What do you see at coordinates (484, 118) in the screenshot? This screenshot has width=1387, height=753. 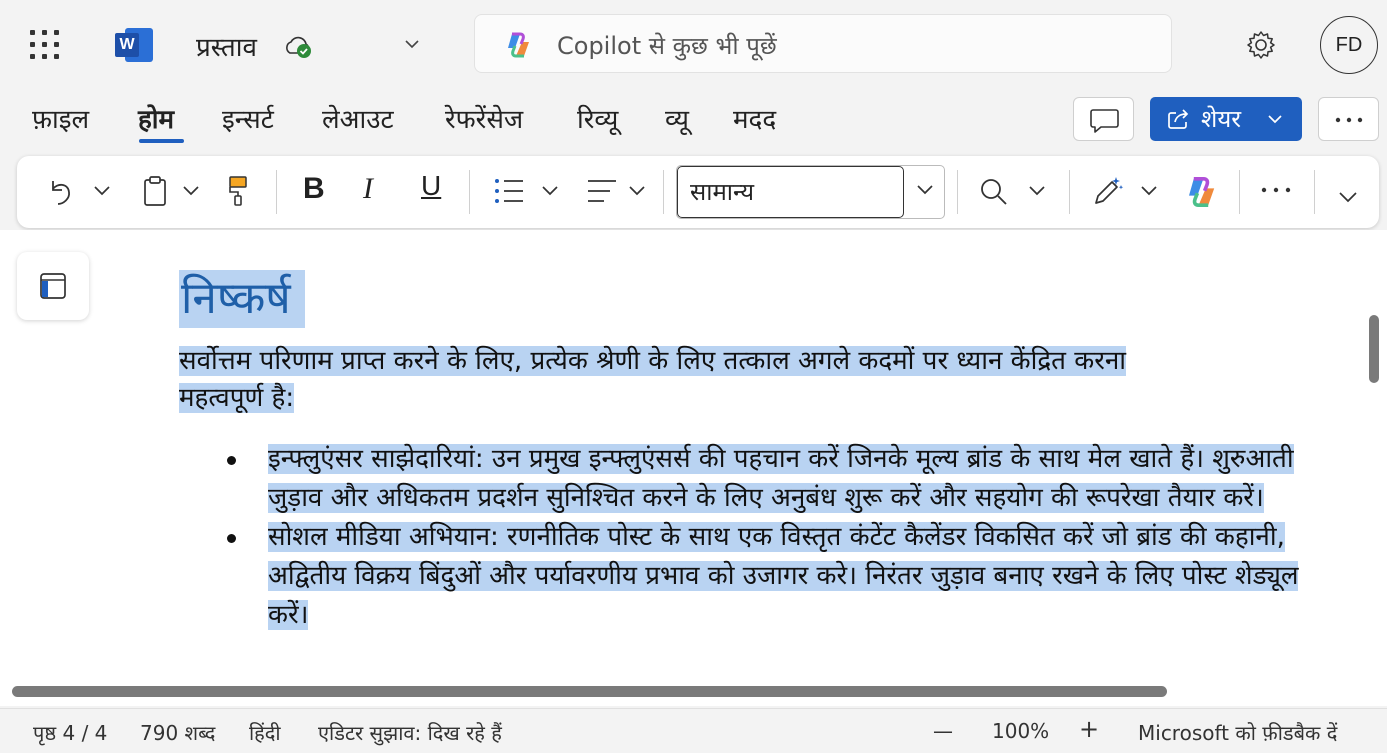 I see `tab-references: रेफरेंसेज` at bounding box center [484, 118].